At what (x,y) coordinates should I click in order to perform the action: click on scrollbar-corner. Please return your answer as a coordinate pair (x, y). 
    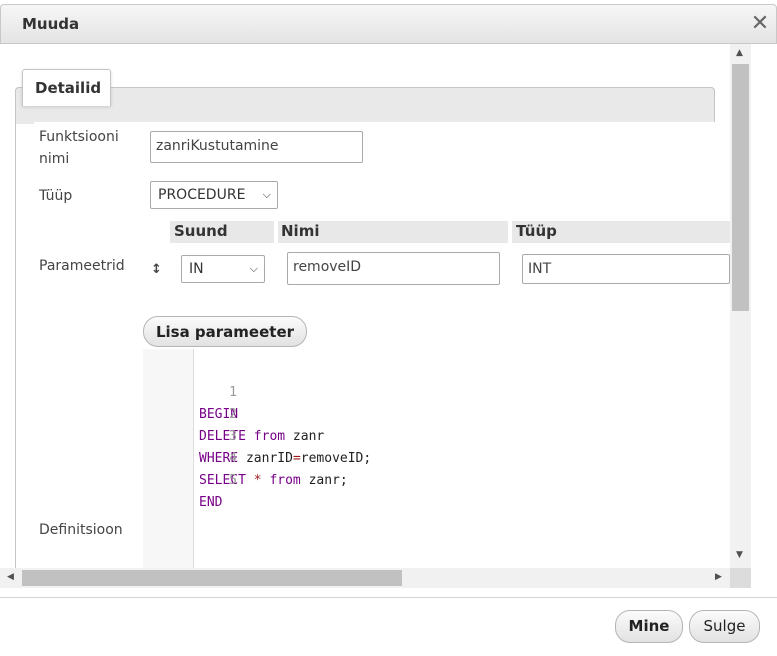
    Looking at the image, I should click on (740, 578).